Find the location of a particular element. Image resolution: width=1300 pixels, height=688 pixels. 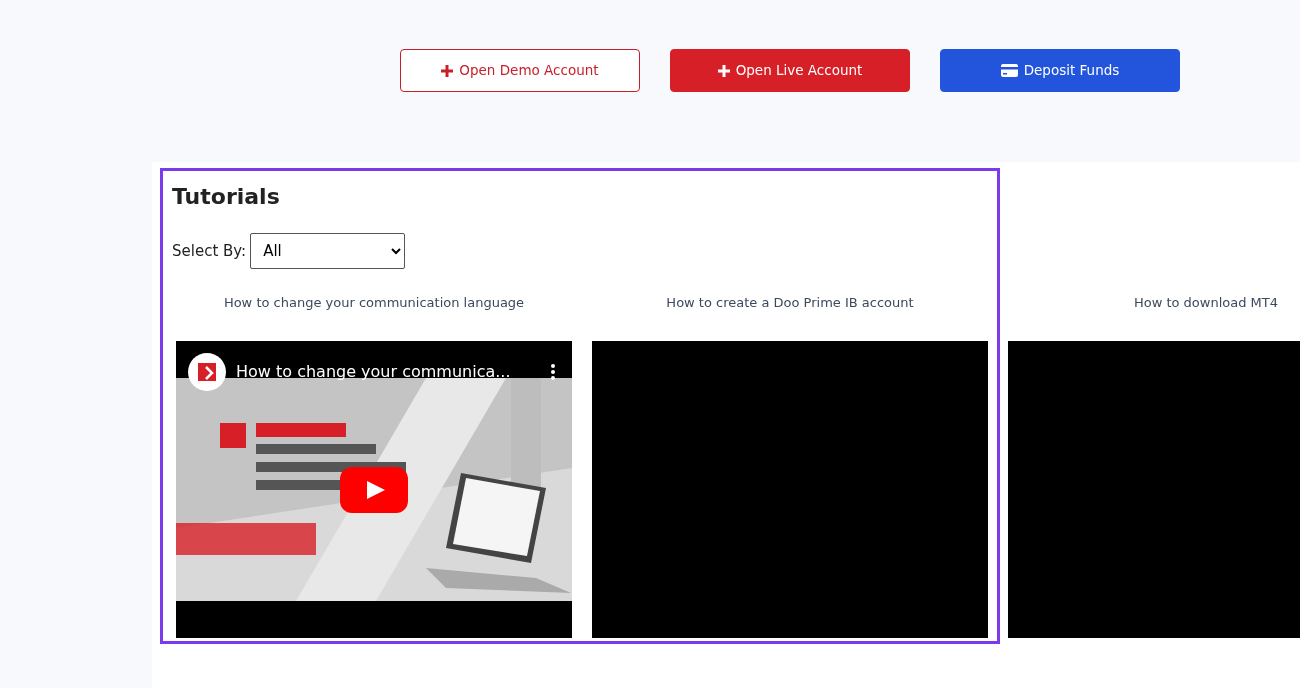

video-title: How to change your communication language is located at coordinates (374, 302).